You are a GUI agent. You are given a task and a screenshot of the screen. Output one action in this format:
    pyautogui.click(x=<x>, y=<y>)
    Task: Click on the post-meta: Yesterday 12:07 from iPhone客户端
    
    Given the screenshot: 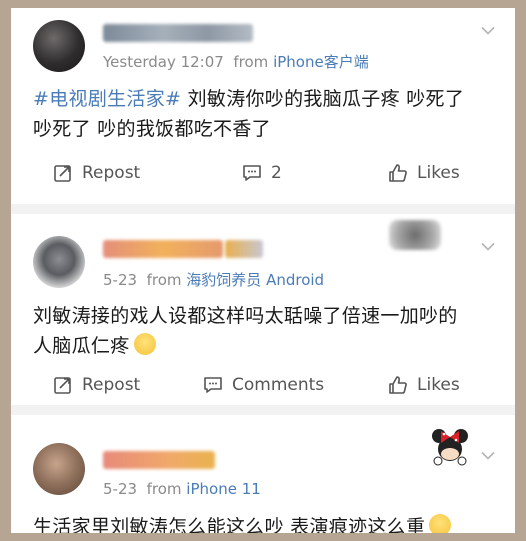 What is the action you would take?
    pyautogui.click(x=236, y=61)
    